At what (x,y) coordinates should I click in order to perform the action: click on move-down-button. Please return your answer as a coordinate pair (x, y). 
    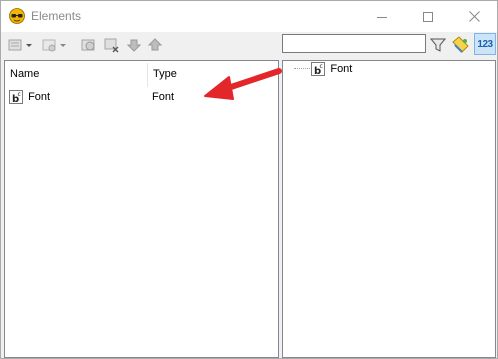
    Looking at the image, I should click on (134, 46).